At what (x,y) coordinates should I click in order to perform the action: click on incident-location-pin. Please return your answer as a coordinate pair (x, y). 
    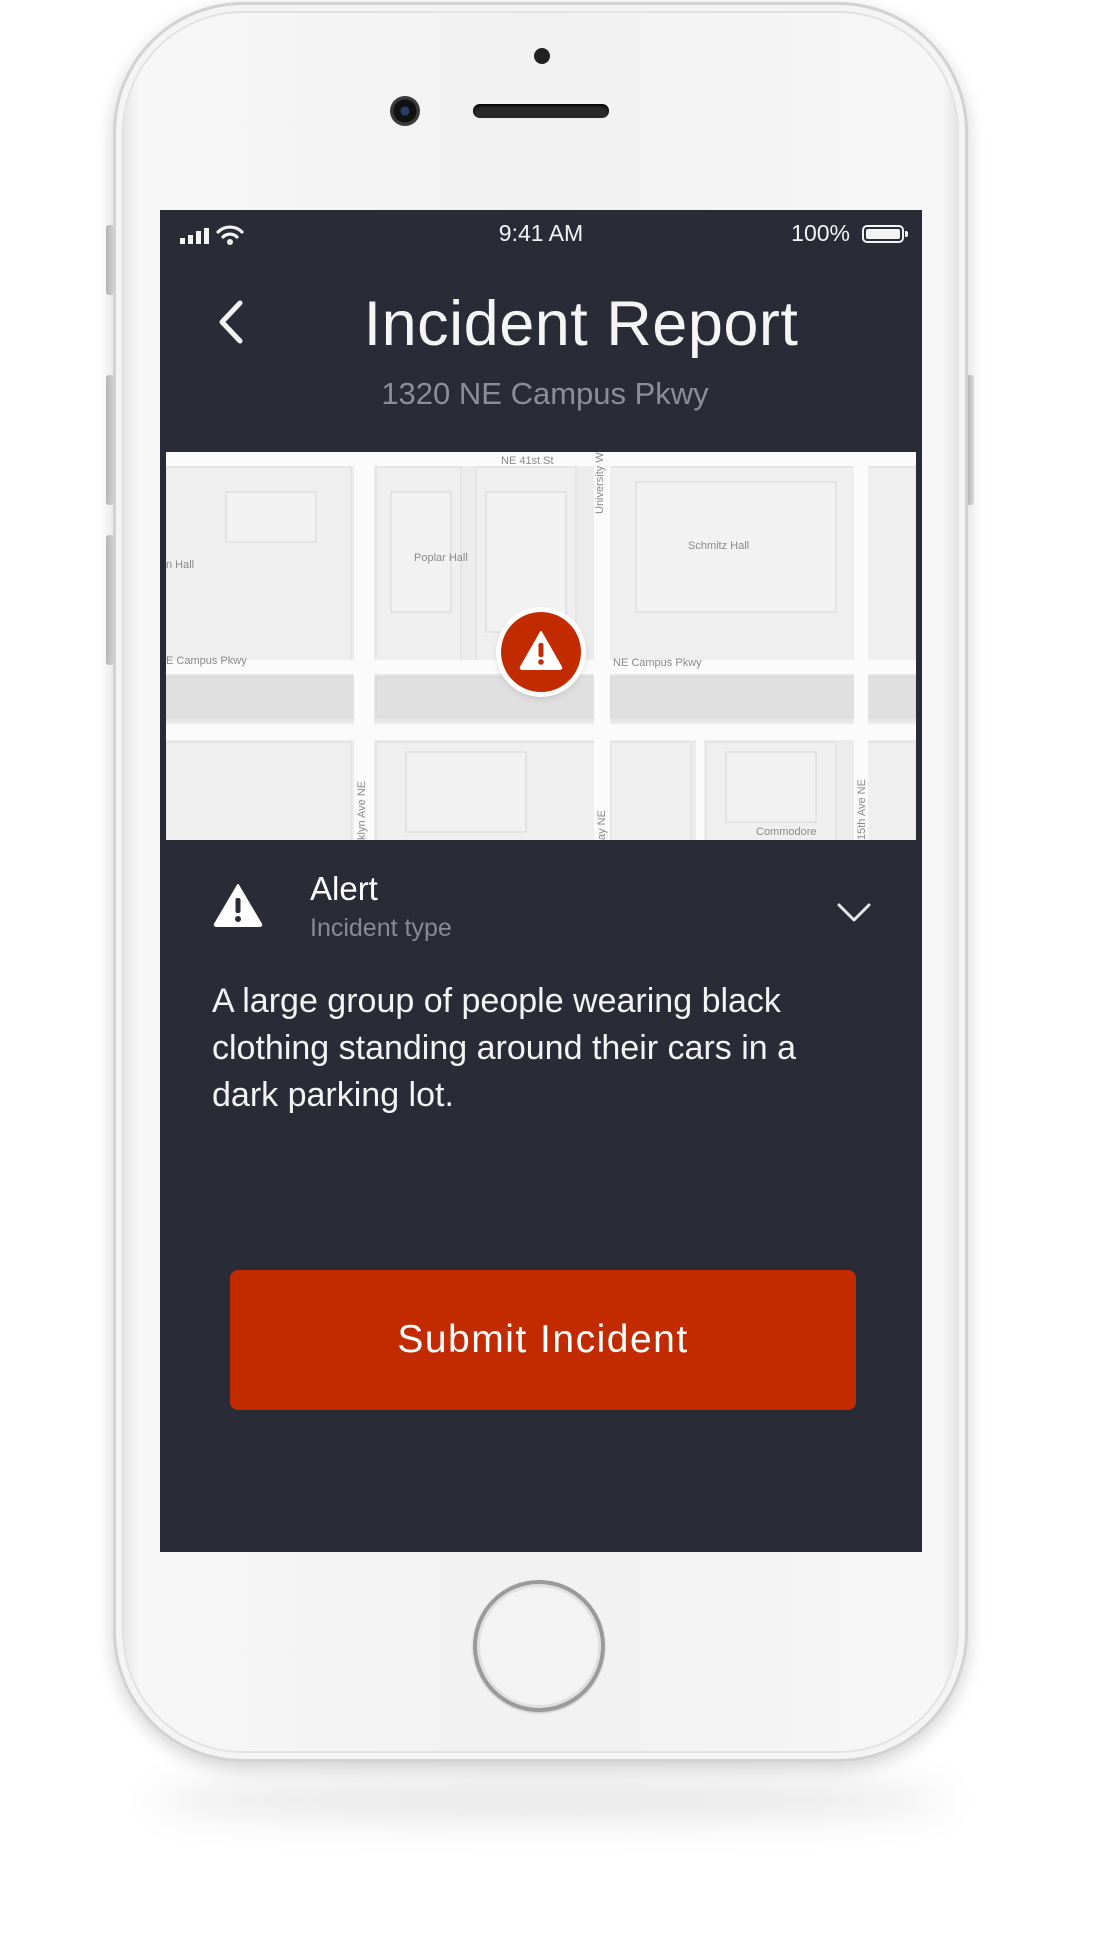
    Looking at the image, I should click on (541, 652).